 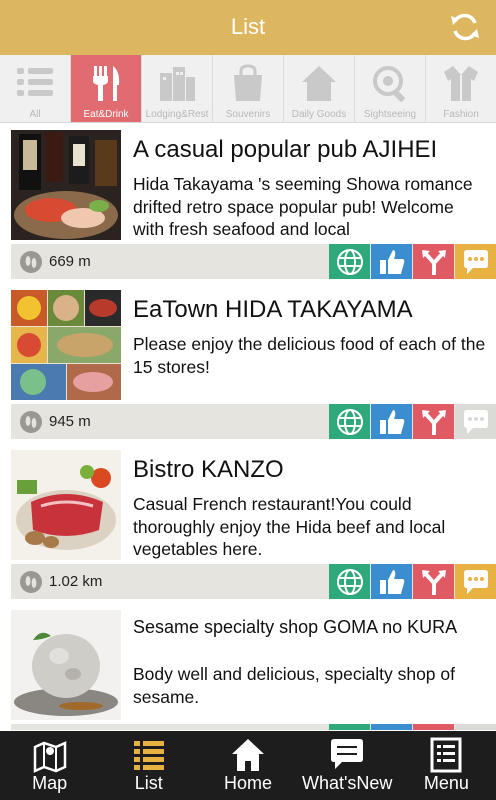 What do you see at coordinates (347, 754) in the screenshot?
I see `chat-icon` at bounding box center [347, 754].